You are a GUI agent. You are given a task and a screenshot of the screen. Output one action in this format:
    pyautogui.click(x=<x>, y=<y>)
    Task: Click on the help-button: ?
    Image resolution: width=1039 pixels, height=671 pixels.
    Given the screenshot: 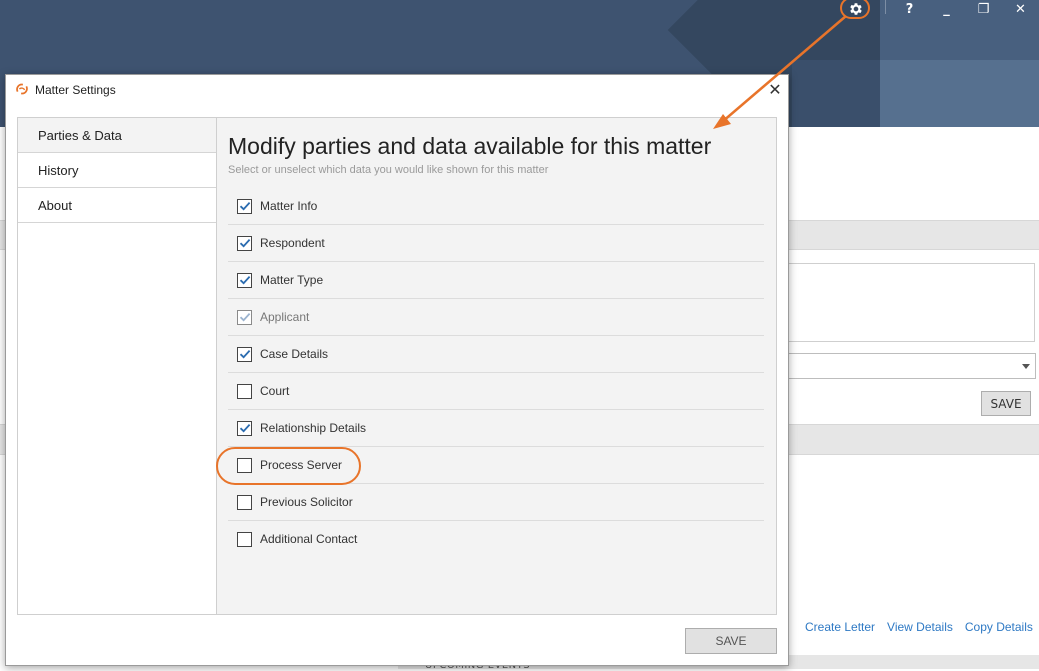 What is the action you would take?
    pyautogui.click(x=909, y=9)
    